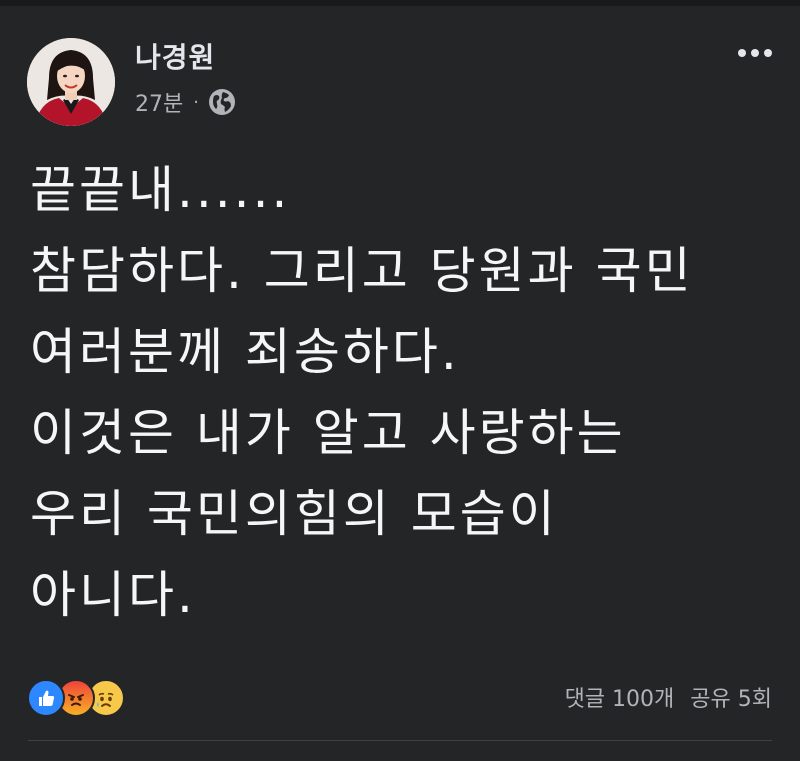 The height and width of the screenshot is (761, 800). I want to click on shares-count: 공유 5회, so click(731, 697).